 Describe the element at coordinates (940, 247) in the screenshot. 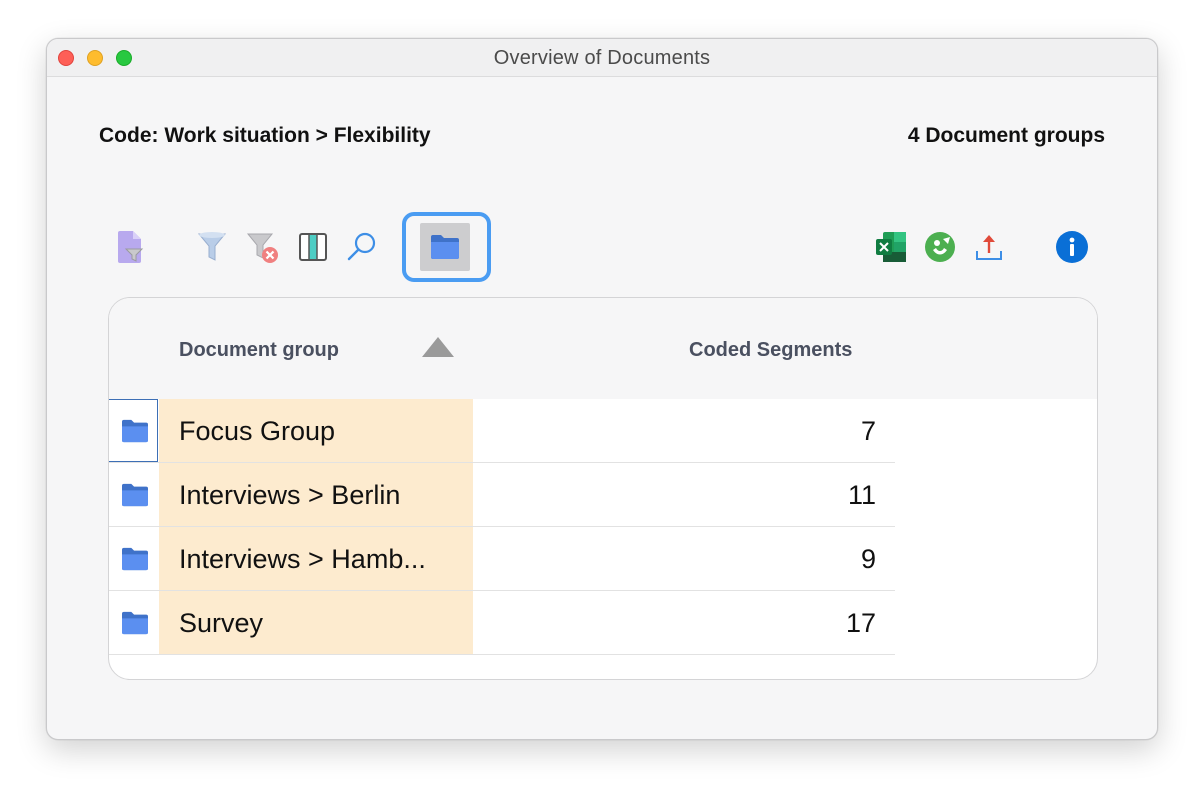

I see `smartpublisher-icon` at that location.